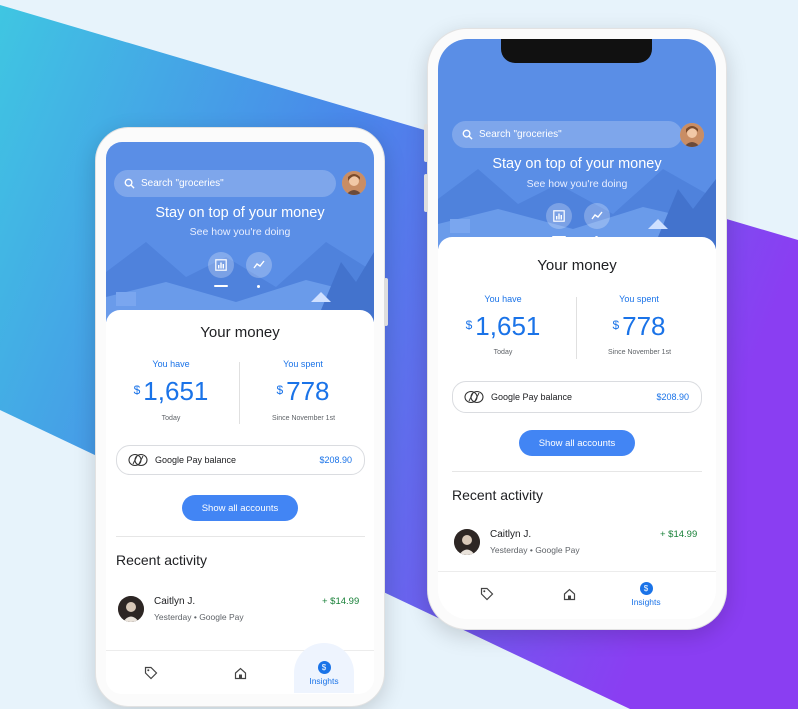 The height and width of the screenshot is (709, 798). What do you see at coordinates (221, 286) in the screenshot?
I see `active-tab-indicator` at bounding box center [221, 286].